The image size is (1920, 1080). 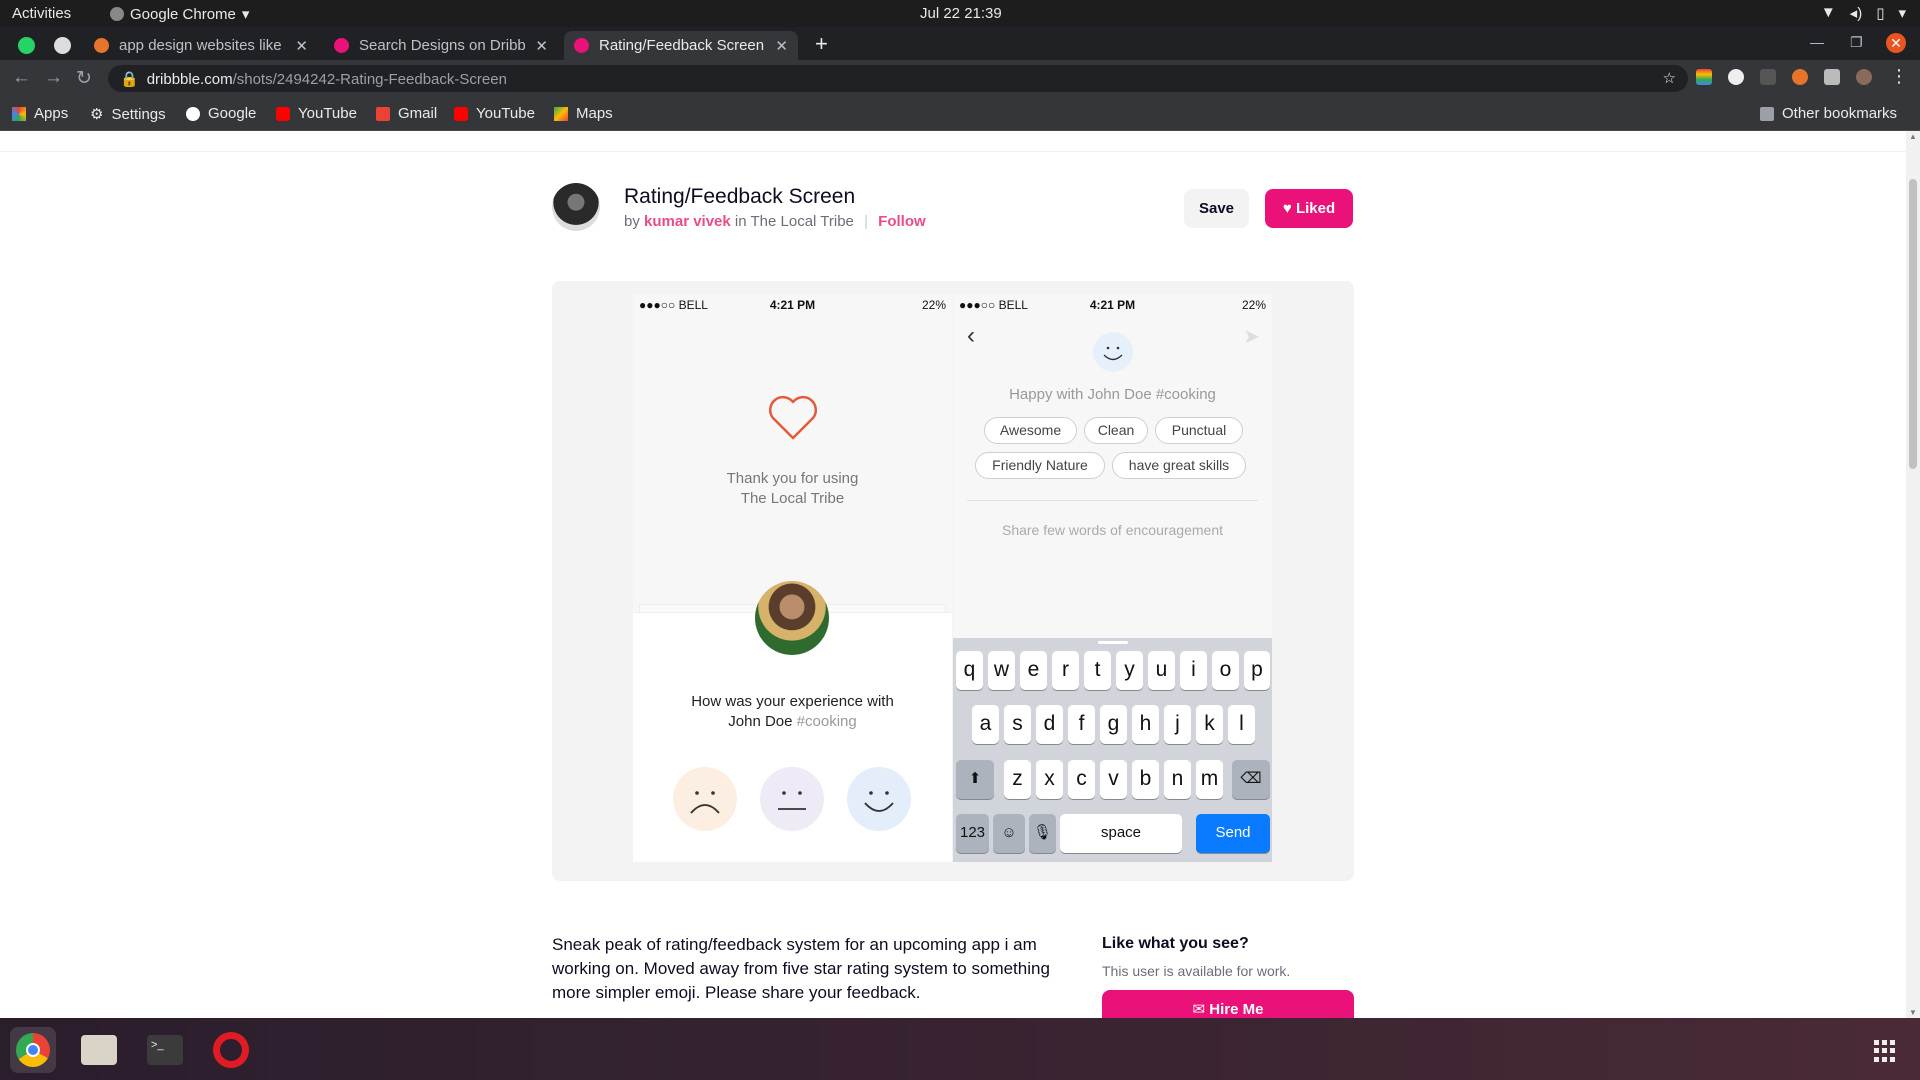 I want to click on app-menu: Google Chrome ▾, so click(x=179, y=14).